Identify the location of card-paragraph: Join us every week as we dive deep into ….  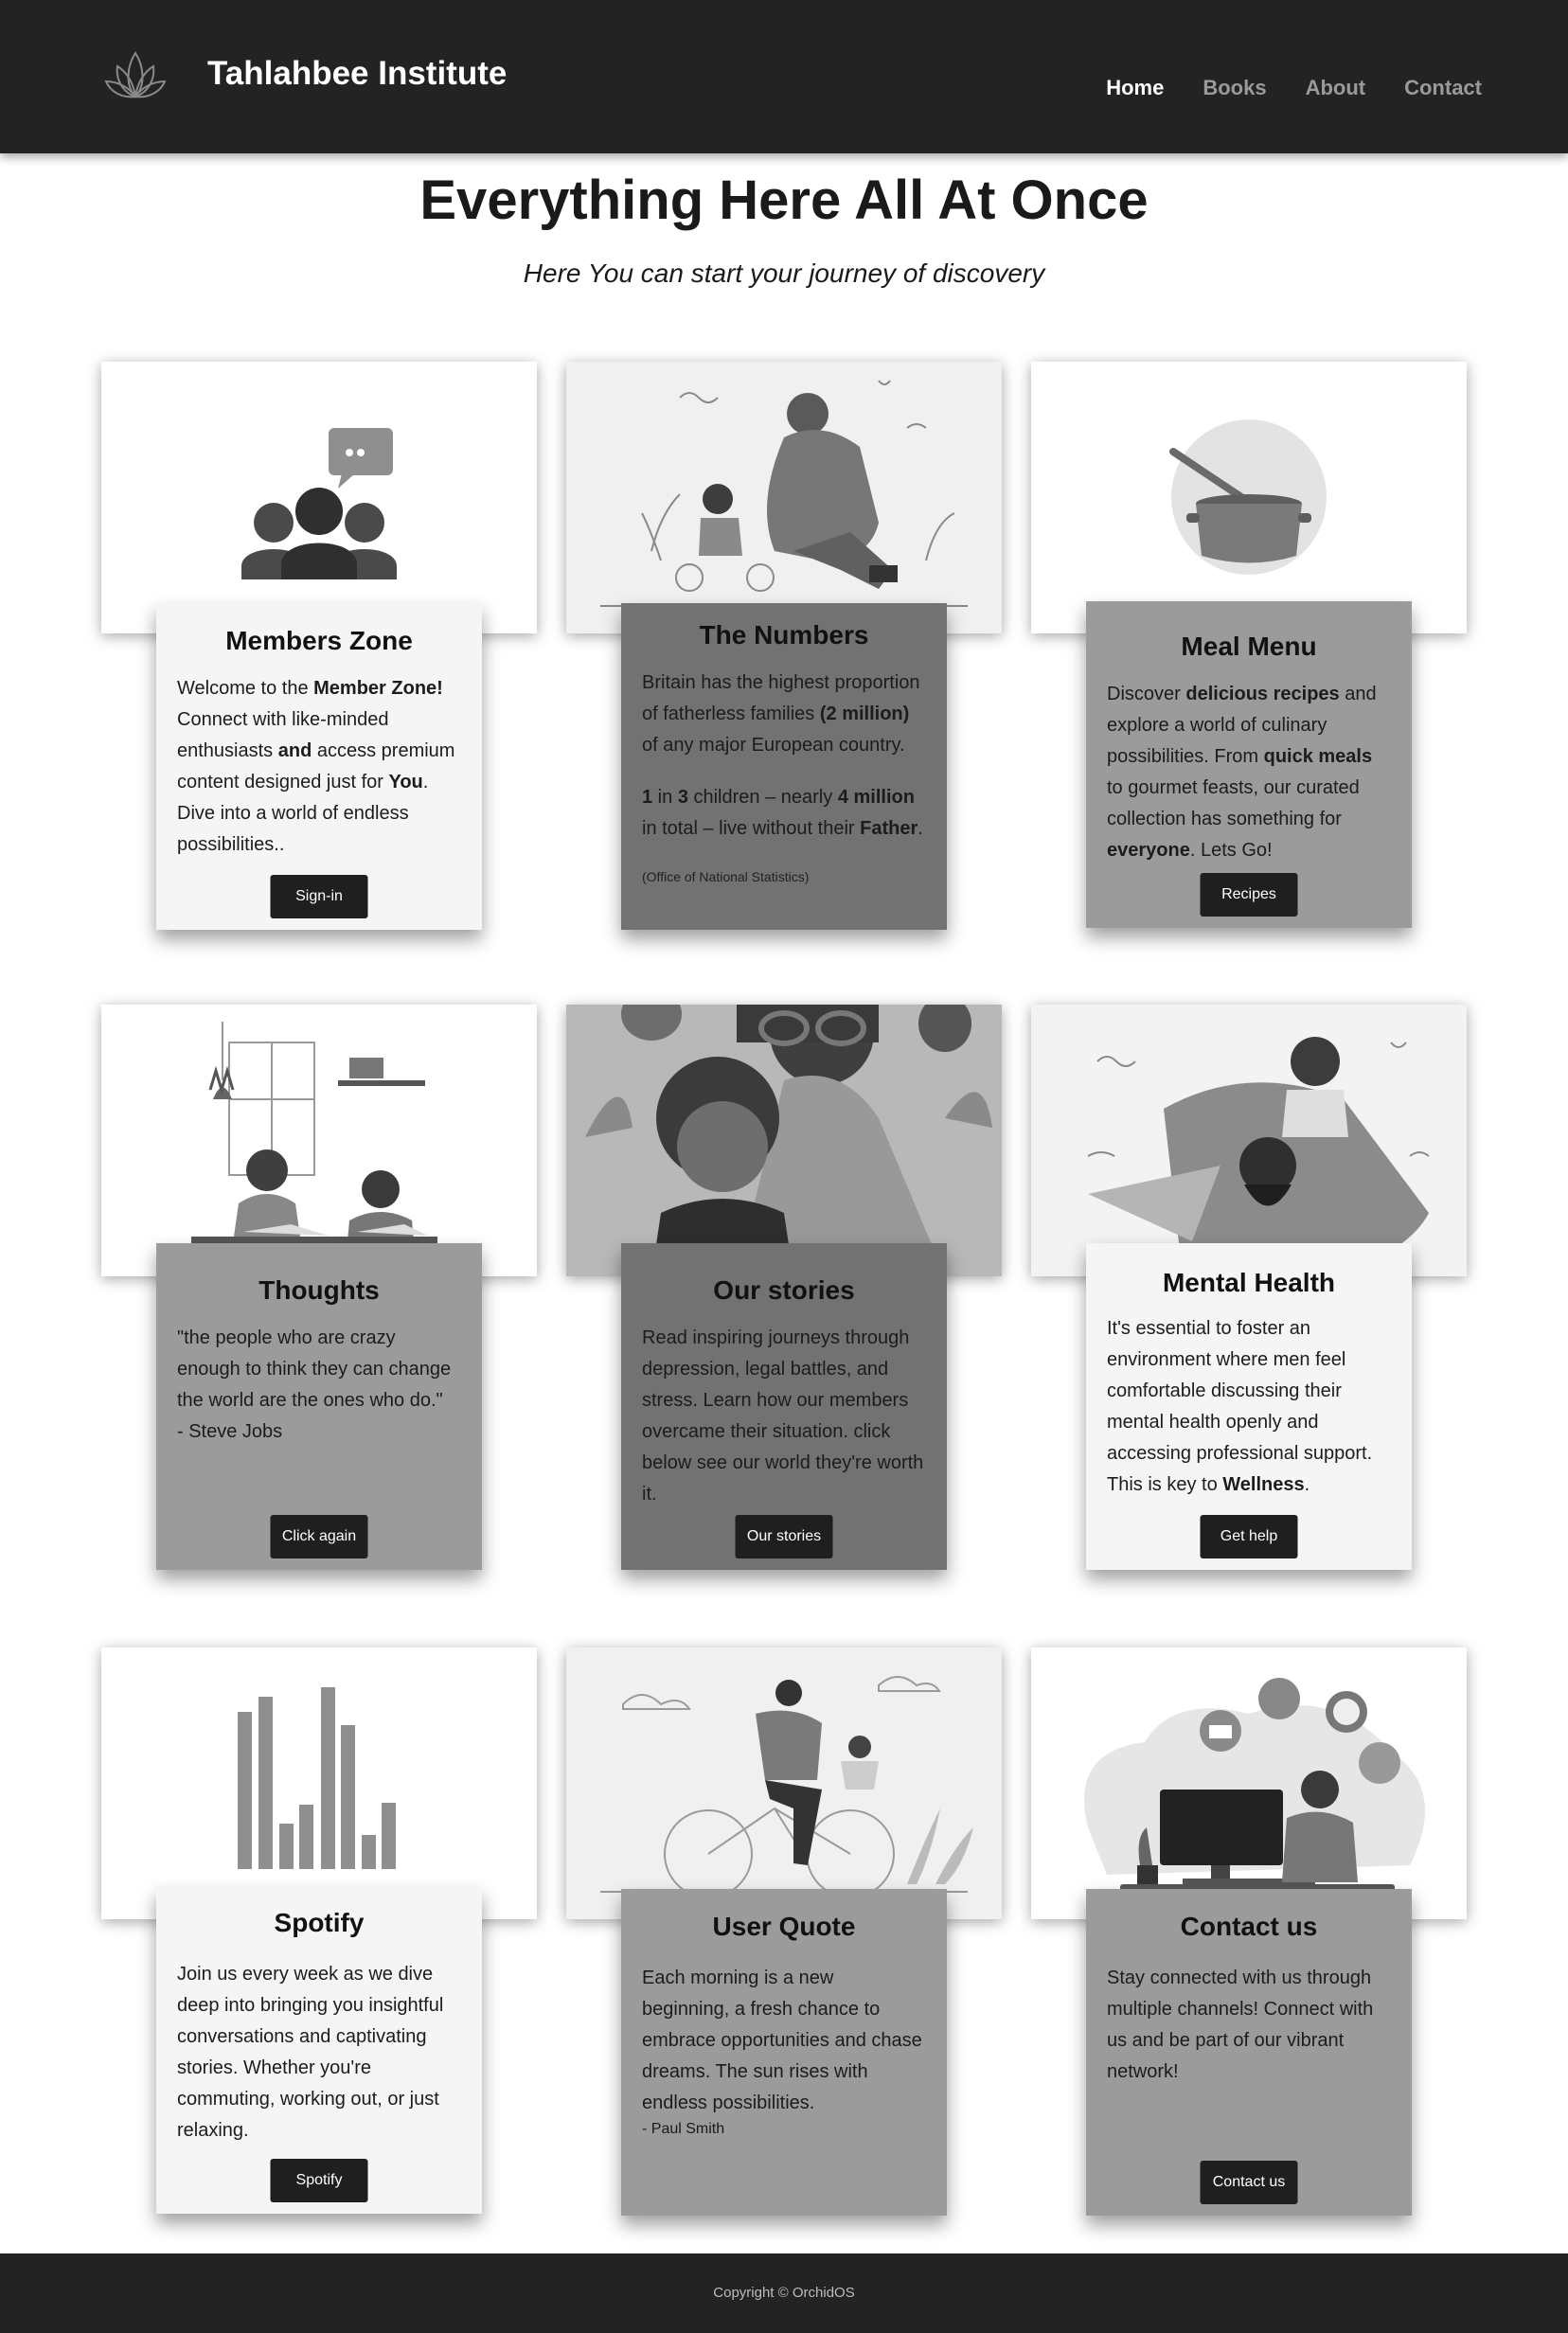
(310, 2052).